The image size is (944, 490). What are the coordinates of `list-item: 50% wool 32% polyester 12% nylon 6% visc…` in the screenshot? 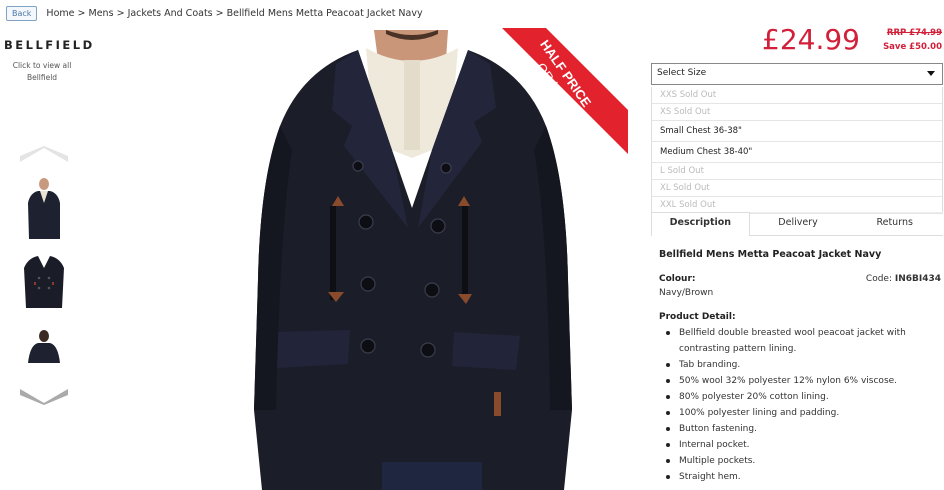 It's located at (803, 381).